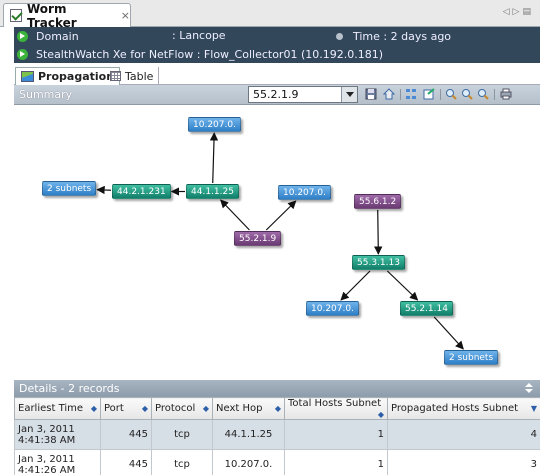 This screenshot has height=475, width=540. Describe the element at coordinates (277, 75) in the screenshot. I see `view-tabs: Propagation Table` at that location.